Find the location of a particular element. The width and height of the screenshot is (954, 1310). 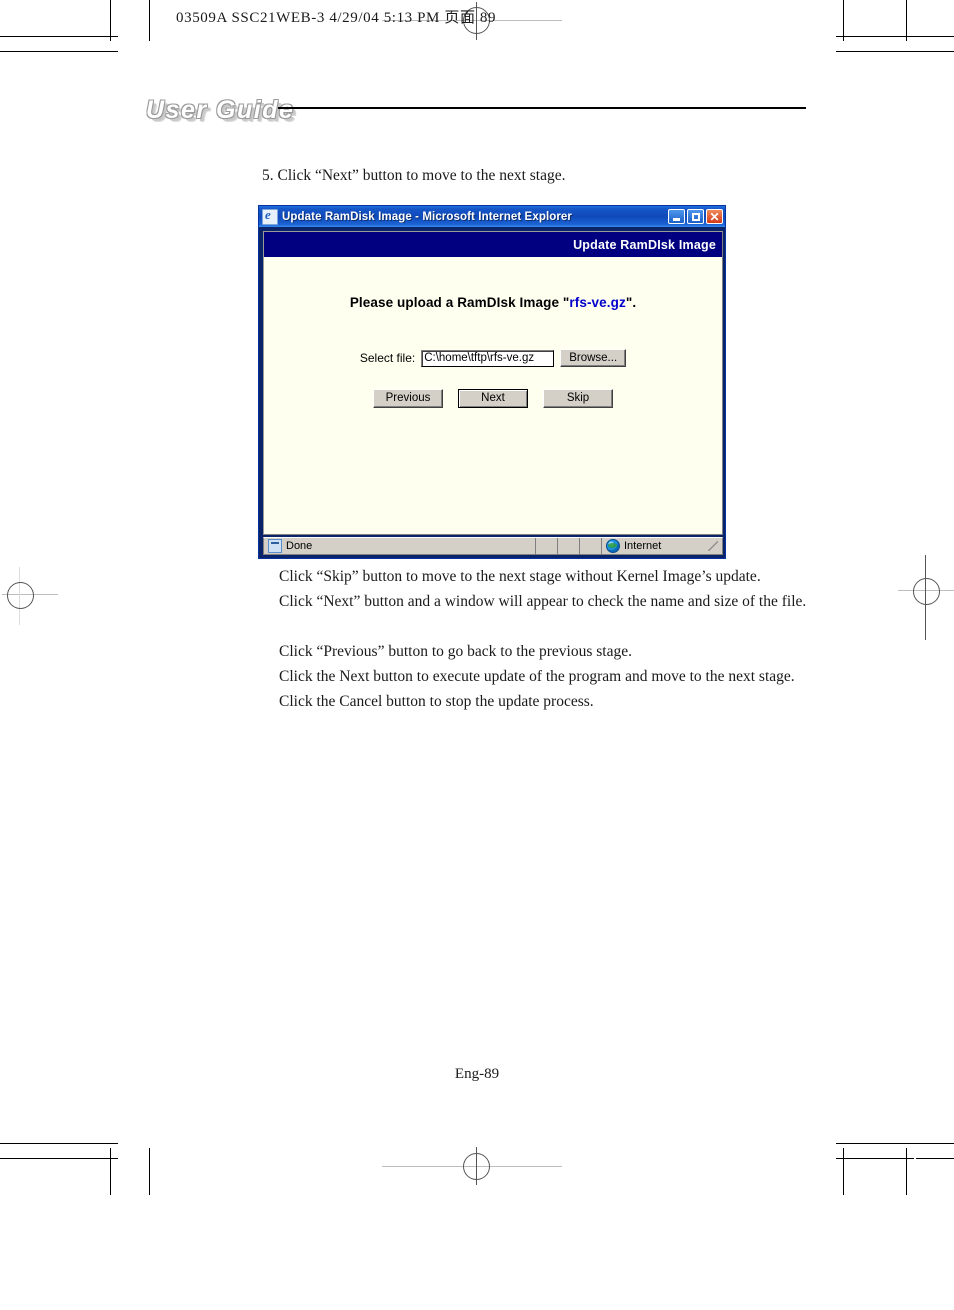

crop-mark-tr-v1 is located at coordinates (843, 20).